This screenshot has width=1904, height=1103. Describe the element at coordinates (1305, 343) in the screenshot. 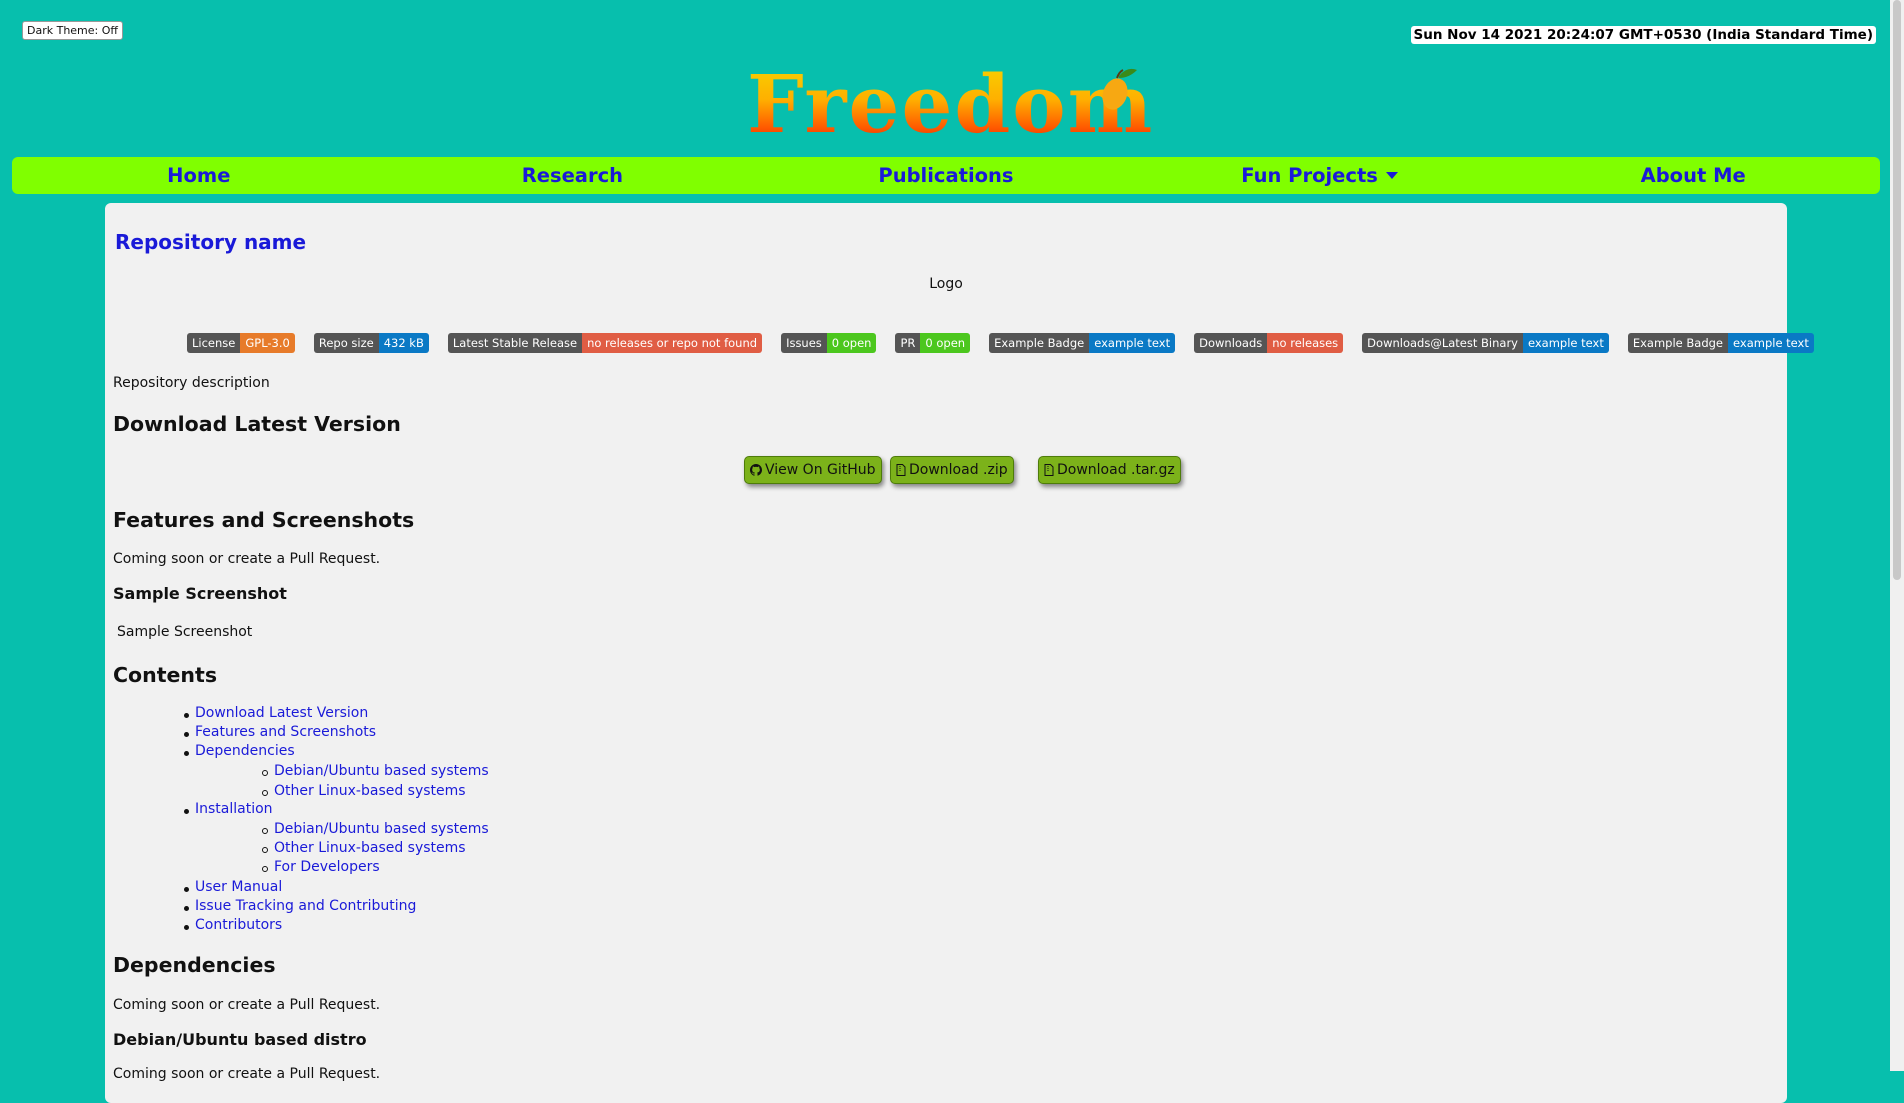

I see `badge-value: no releases` at that location.